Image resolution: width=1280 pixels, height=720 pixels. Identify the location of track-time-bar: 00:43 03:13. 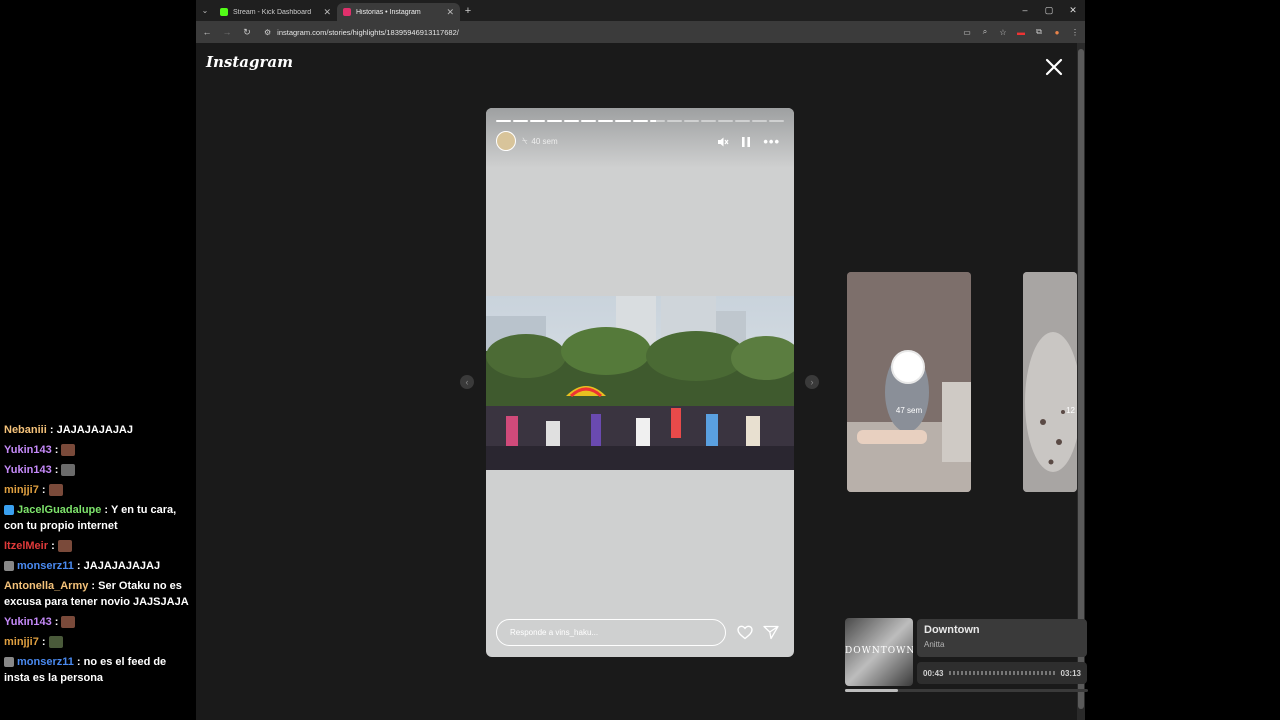
(1002, 673).